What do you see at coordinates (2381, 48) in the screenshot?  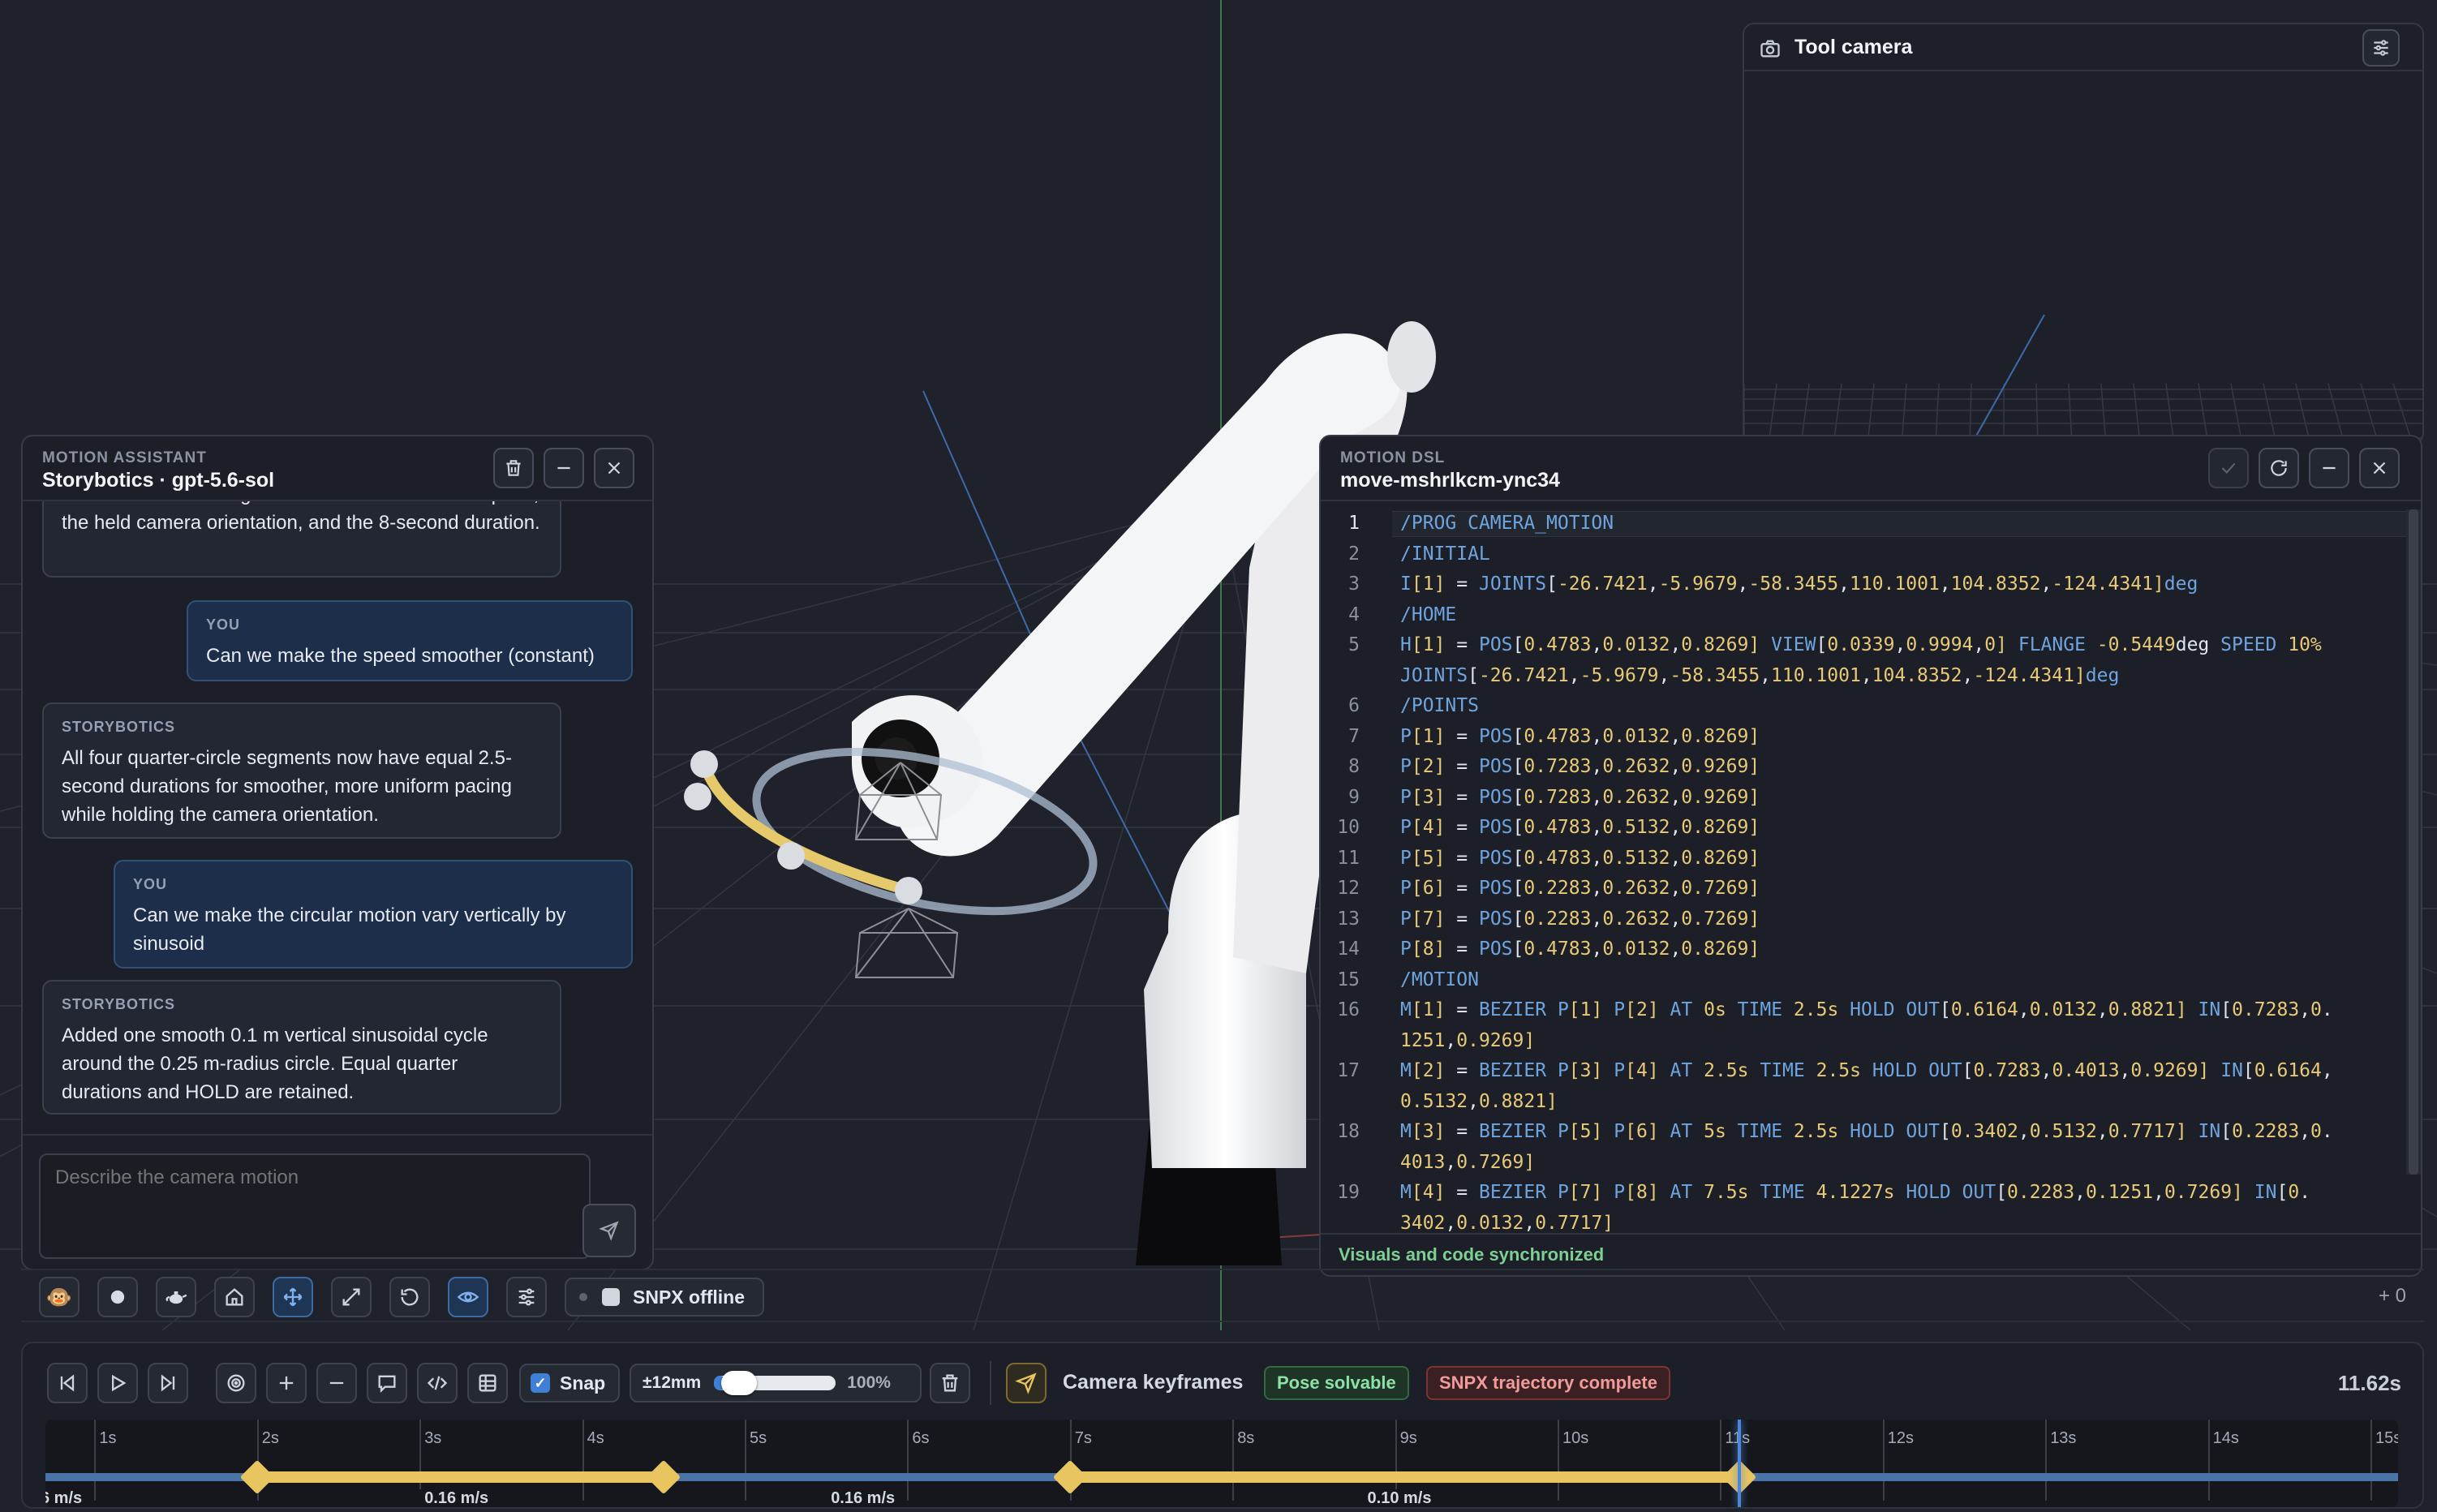 I see `camera-settings-button` at bounding box center [2381, 48].